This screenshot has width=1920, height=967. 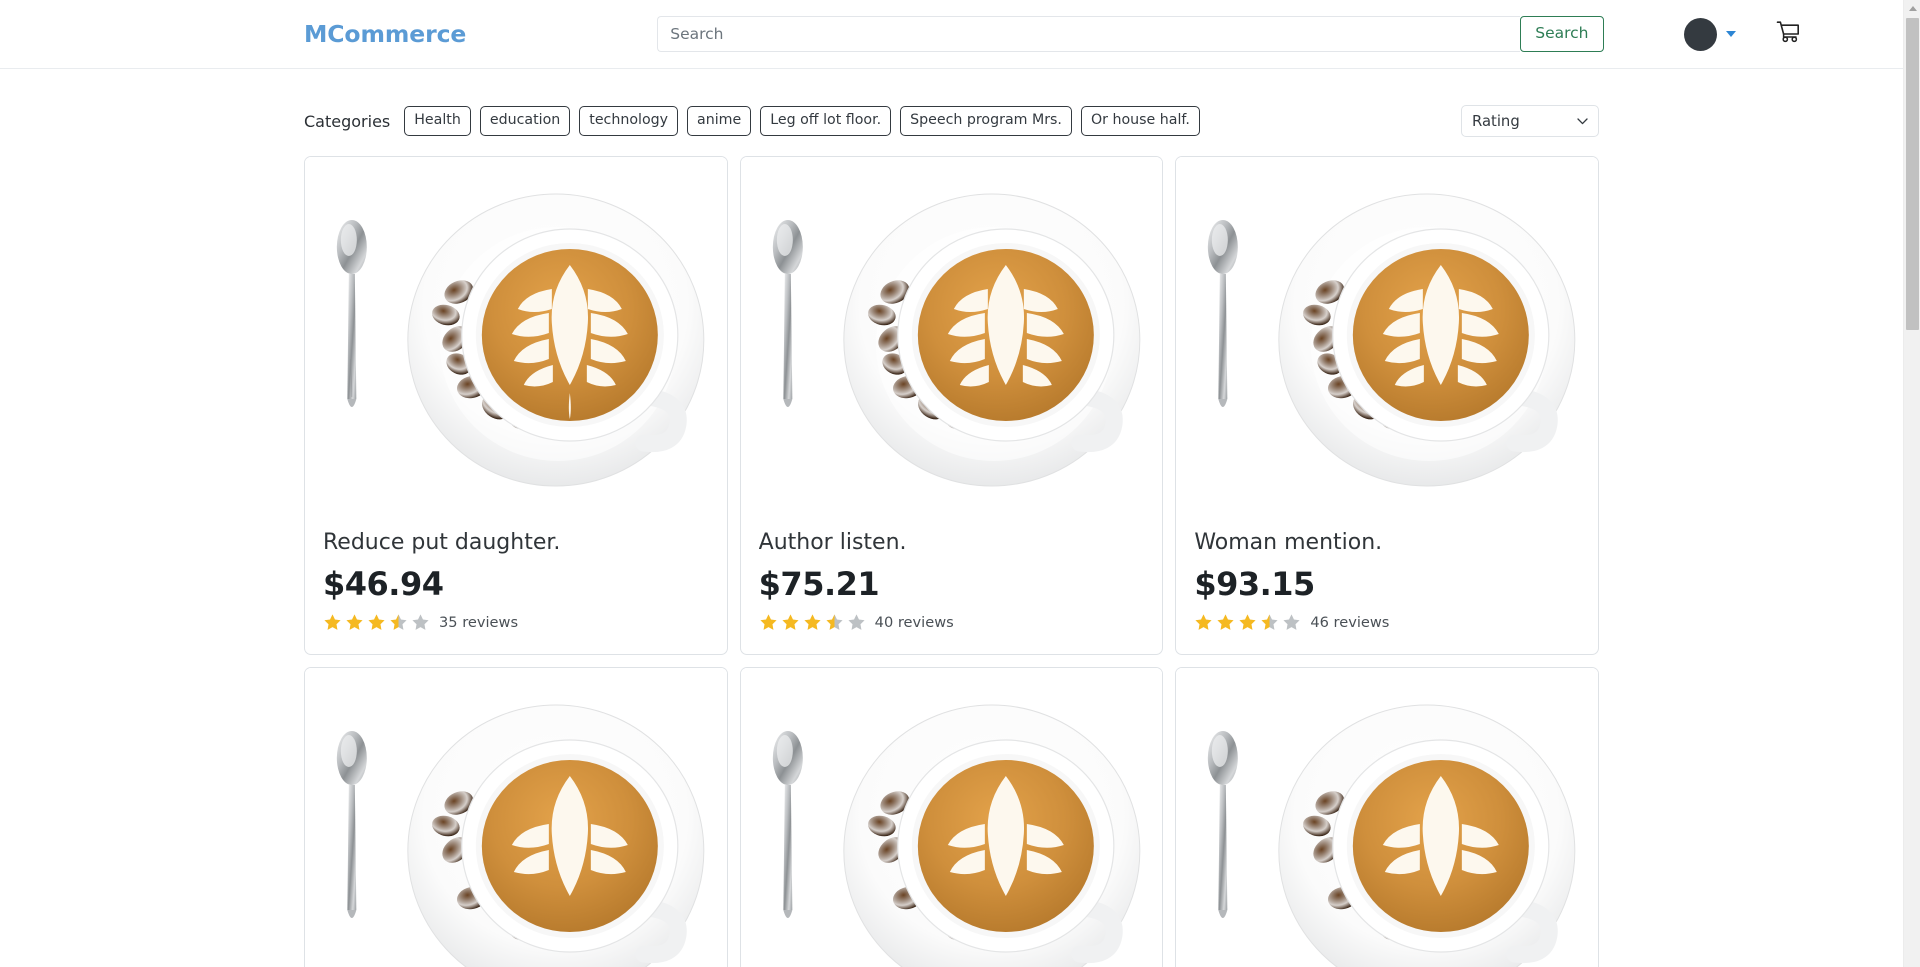 What do you see at coordinates (1731, 34) in the screenshot?
I see `chevron-down-icon` at bounding box center [1731, 34].